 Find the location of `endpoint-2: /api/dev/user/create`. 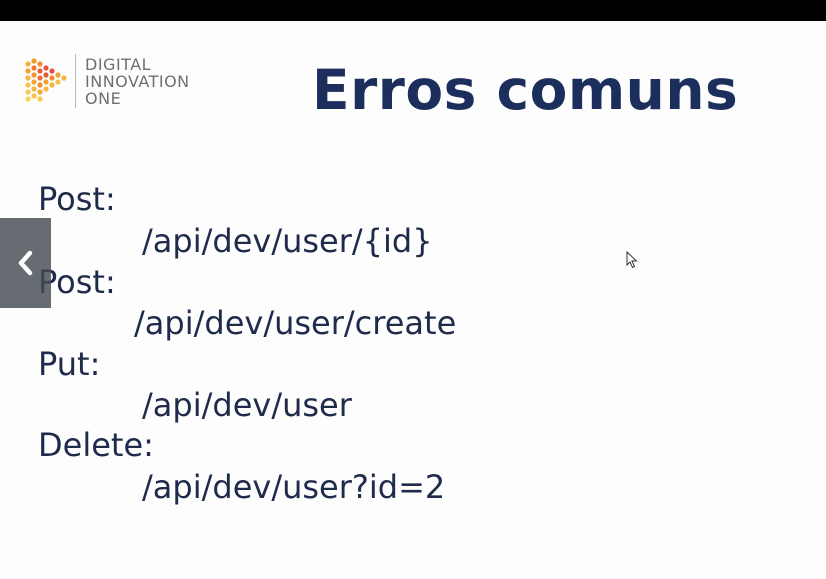

endpoint-2: /api/dev/user/create is located at coordinates (295, 323).